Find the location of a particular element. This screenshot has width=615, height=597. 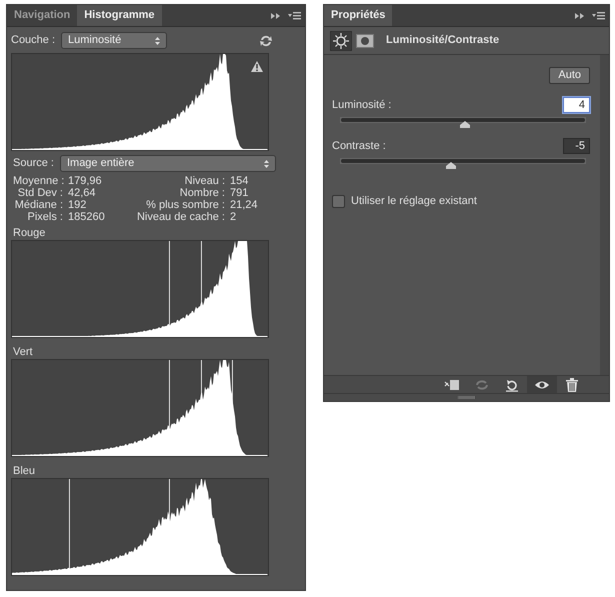

trash-icon is located at coordinates (572, 385).